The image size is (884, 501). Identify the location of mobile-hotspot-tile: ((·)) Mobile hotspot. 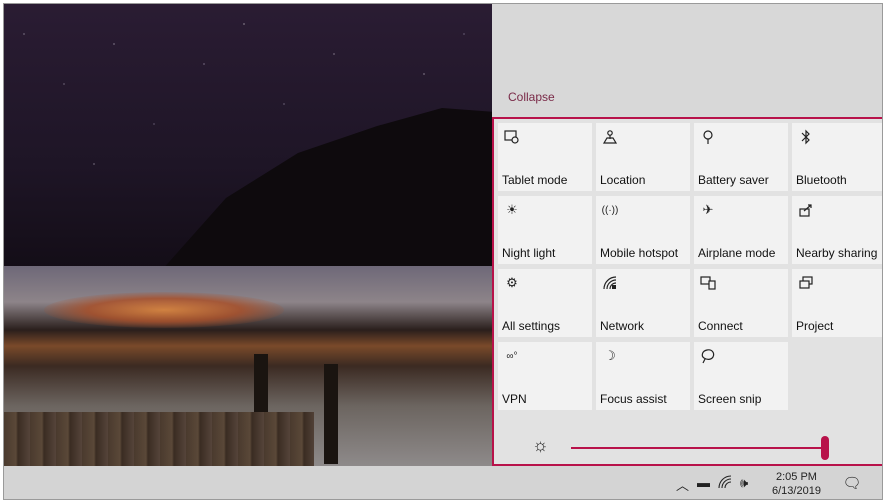
(643, 230).